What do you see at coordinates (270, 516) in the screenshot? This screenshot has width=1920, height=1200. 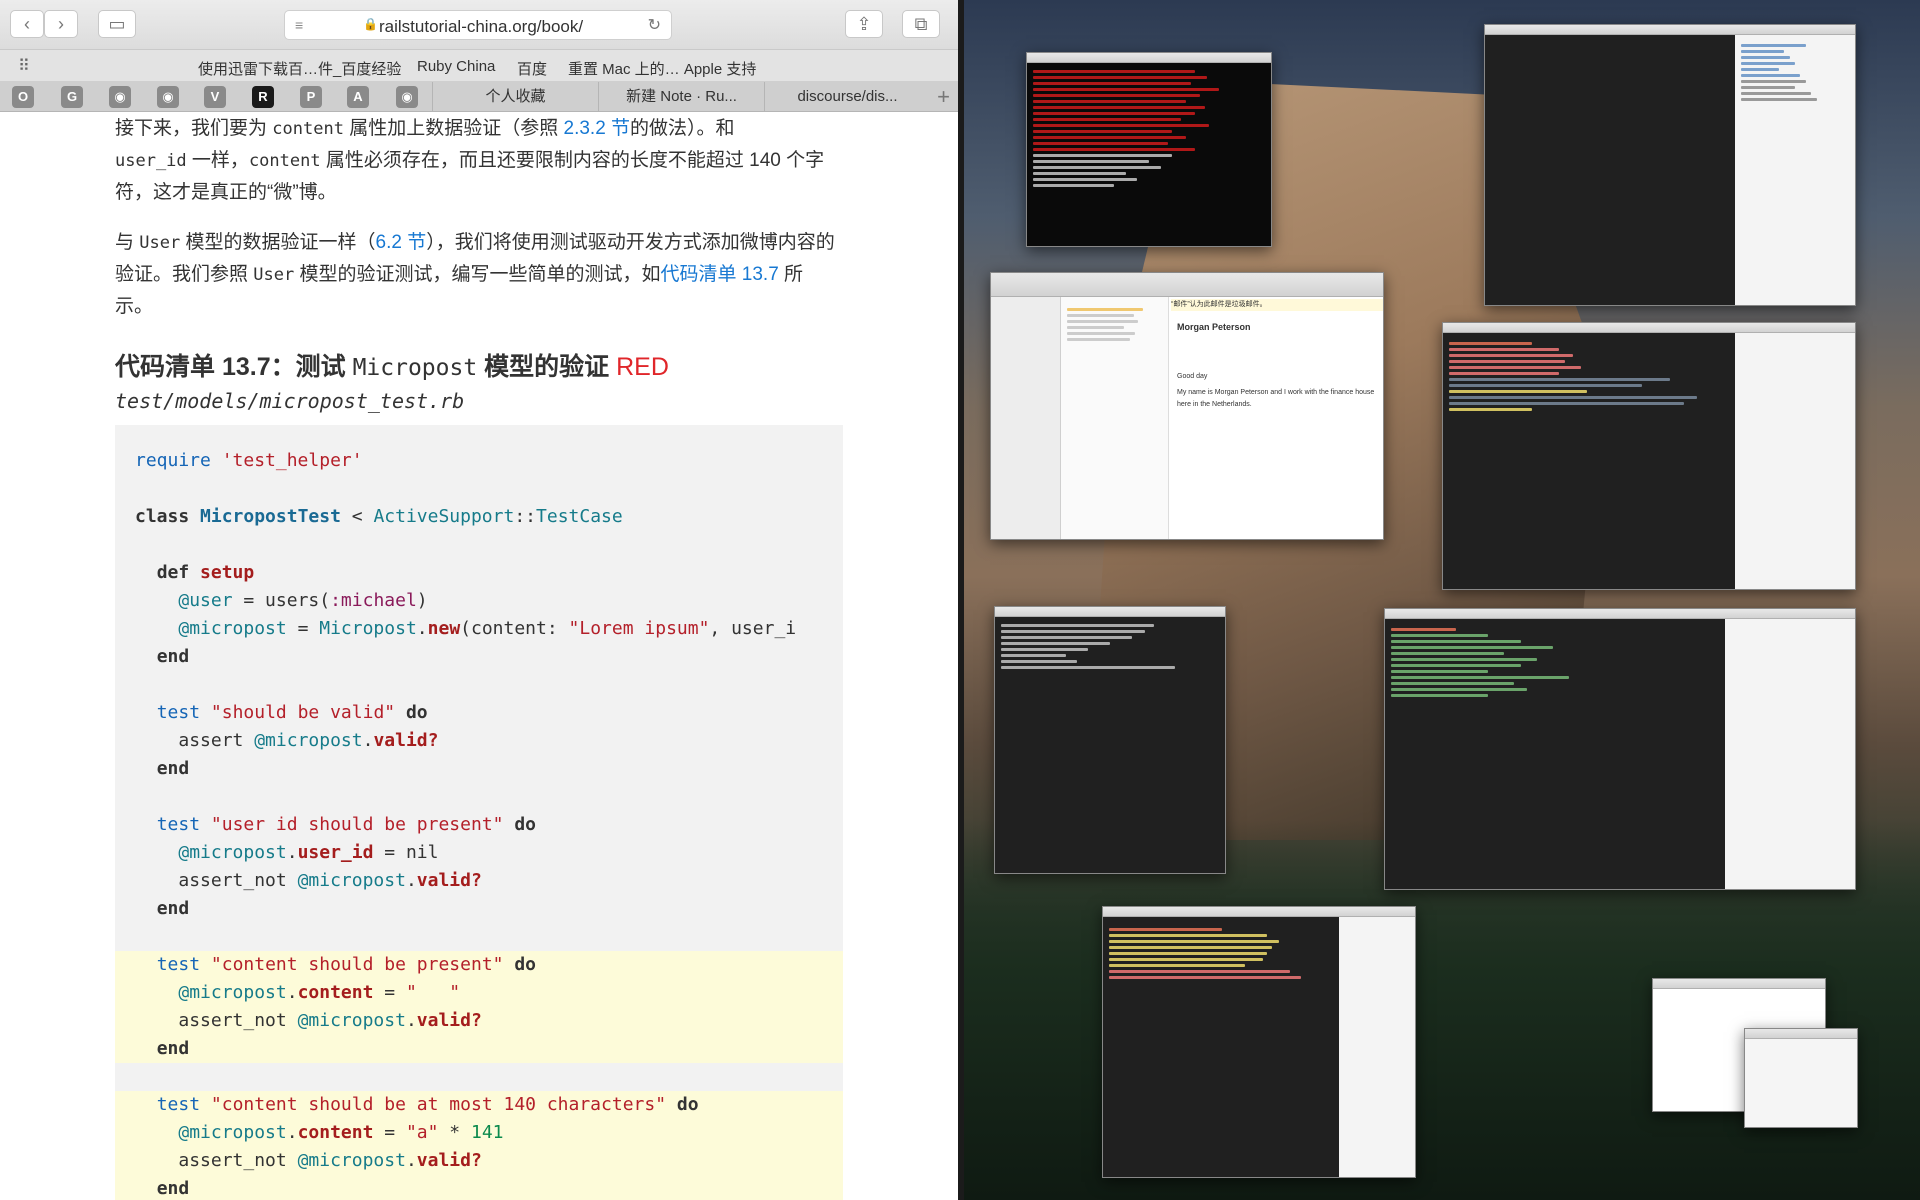 I see `token: MicropostTest` at bounding box center [270, 516].